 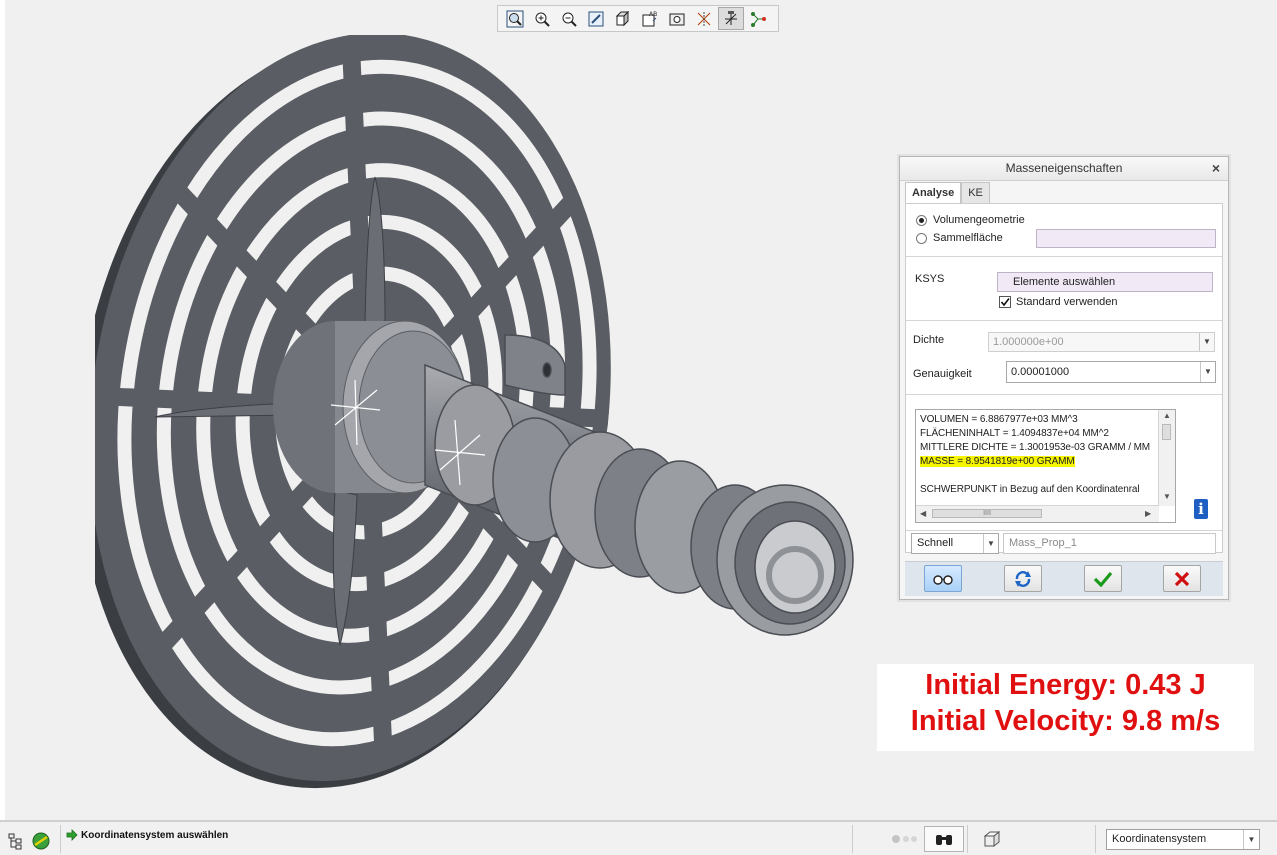 I want to click on use-default-row: Standard verwenden, so click(x=1058, y=302).